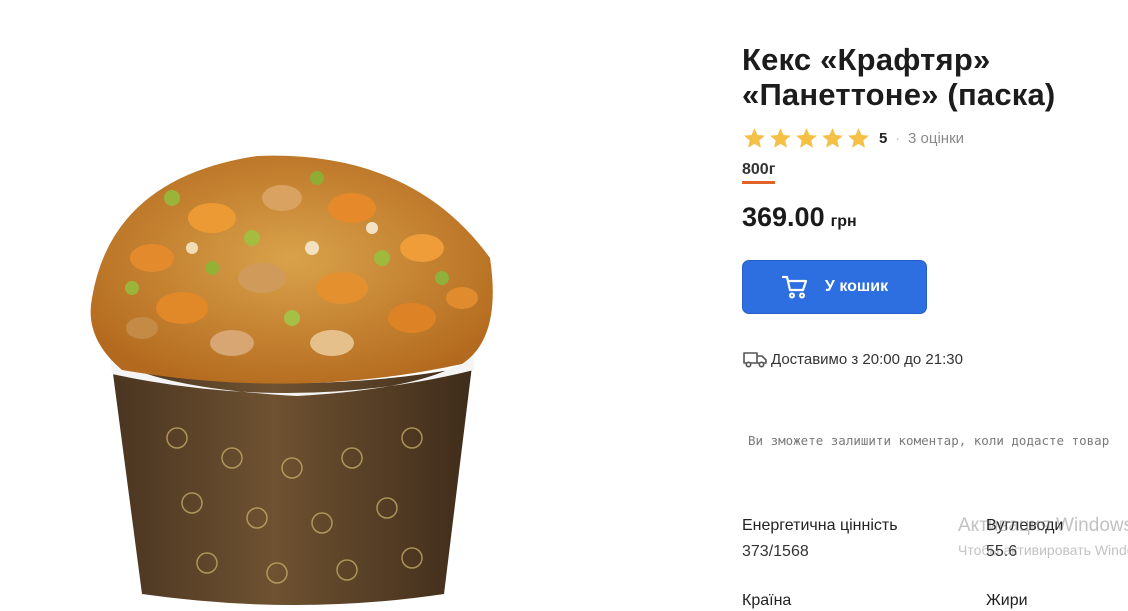 The width and height of the screenshot is (1128, 611). I want to click on rating-row: 5 · 3 оцінки, so click(853, 138).